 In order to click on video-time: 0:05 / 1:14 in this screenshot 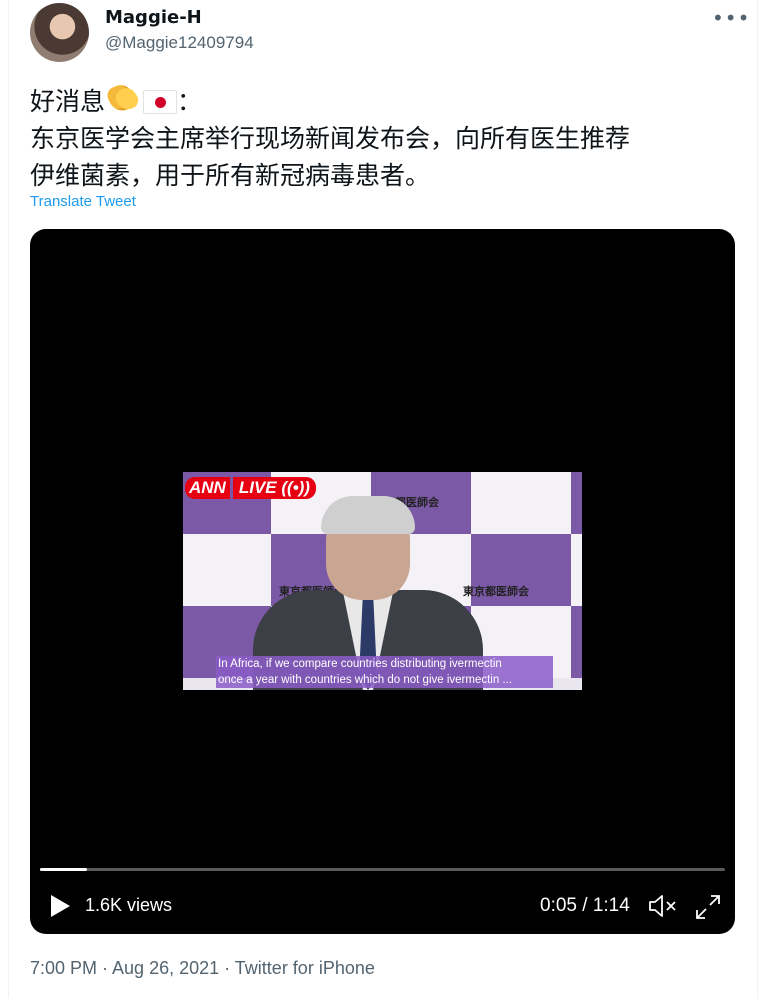, I will do `click(585, 905)`.